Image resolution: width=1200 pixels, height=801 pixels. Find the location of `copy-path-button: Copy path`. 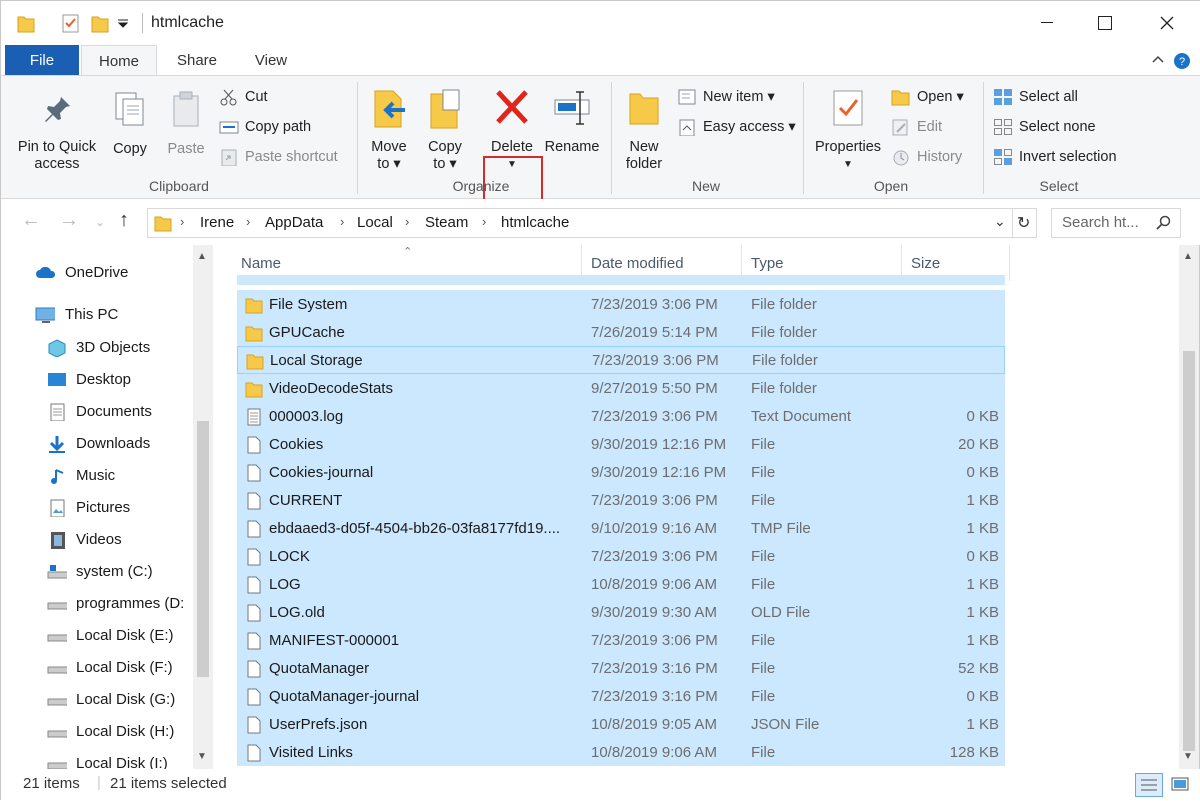

copy-path-button: Copy path is located at coordinates (265, 127).